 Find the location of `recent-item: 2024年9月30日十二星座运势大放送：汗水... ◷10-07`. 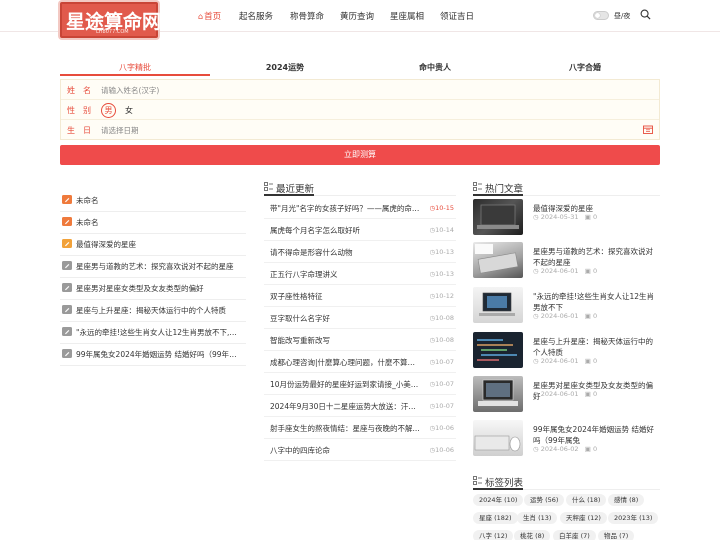

recent-item: 2024年9月30日十二星座运势大放送：汗水... ◷10-07 is located at coordinates (360, 406).